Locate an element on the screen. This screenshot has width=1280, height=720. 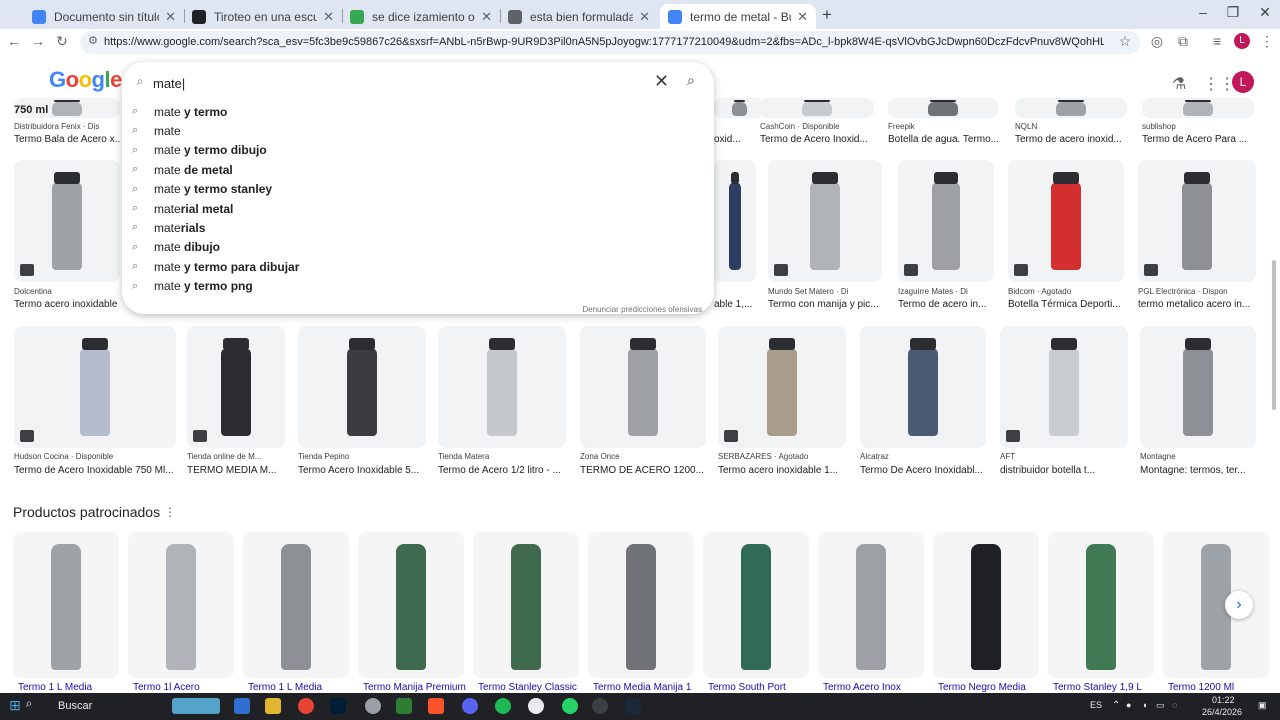
app-green-icon is located at coordinates (404, 706).